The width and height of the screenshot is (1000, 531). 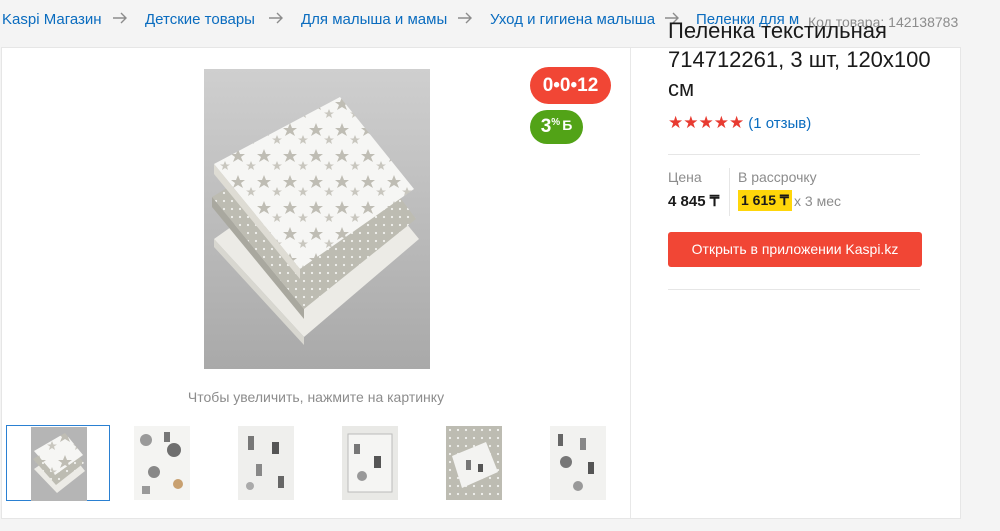 What do you see at coordinates (570, 85) in the screenshot?
I see `installment-badge: 0•0•12` at bounding box center [570, 85].